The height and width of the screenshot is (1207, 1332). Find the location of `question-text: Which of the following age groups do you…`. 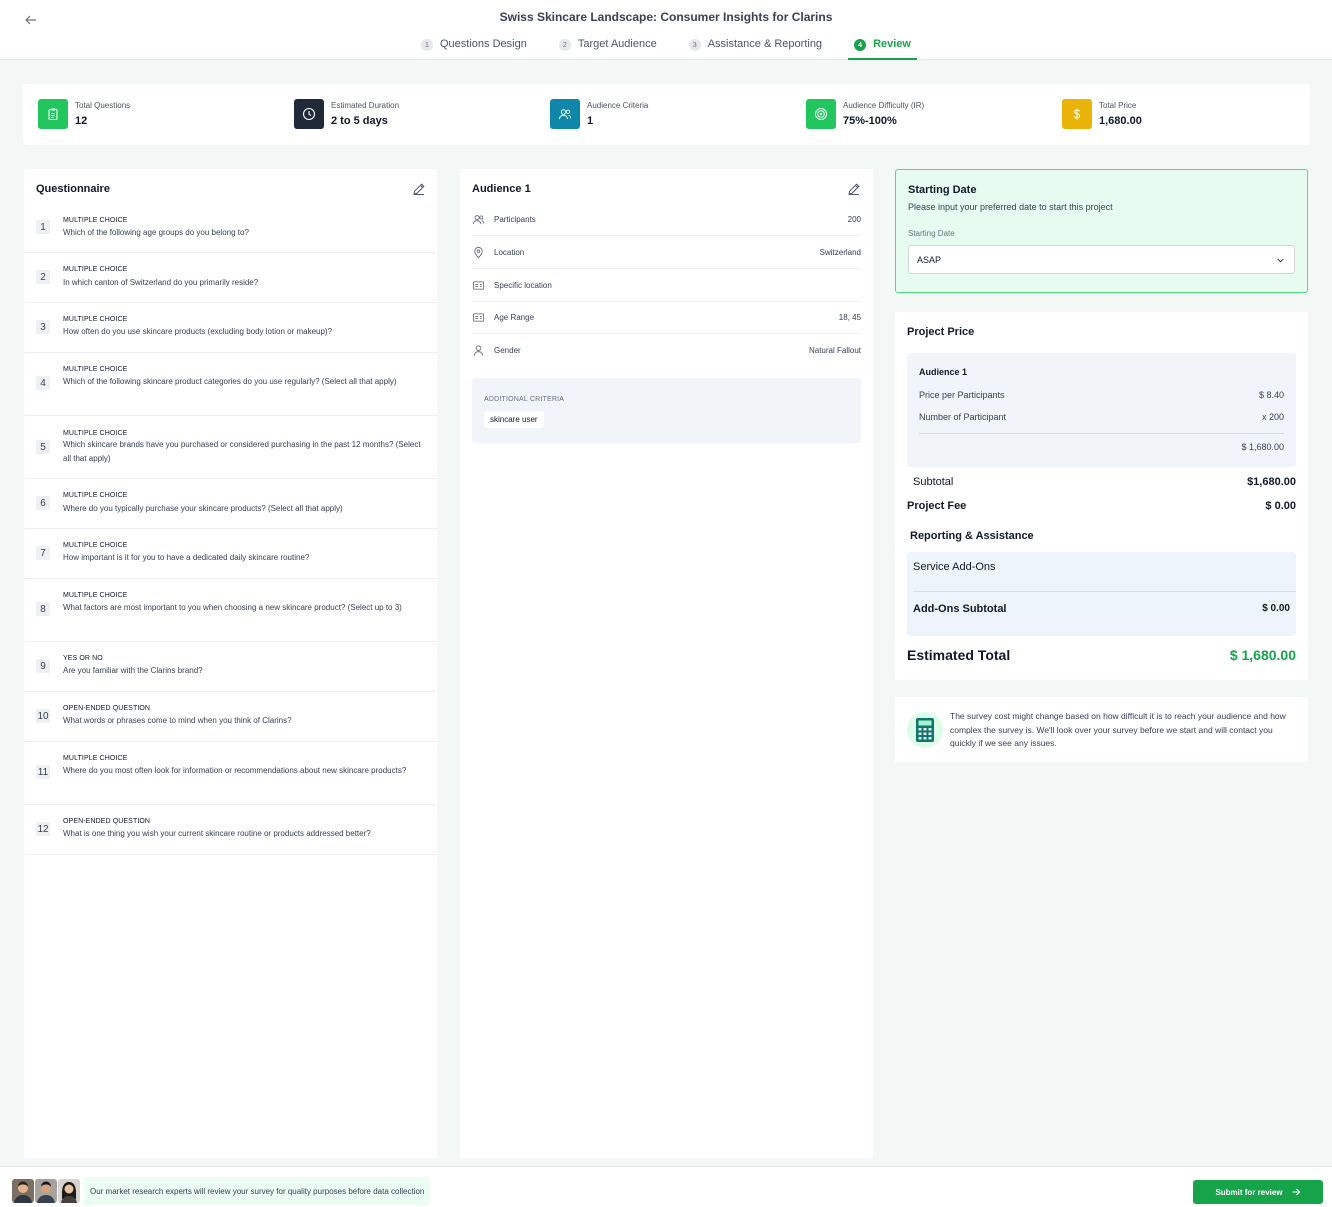

question-text: Which of the following age groups do you… is located at coordinates (156, 232).